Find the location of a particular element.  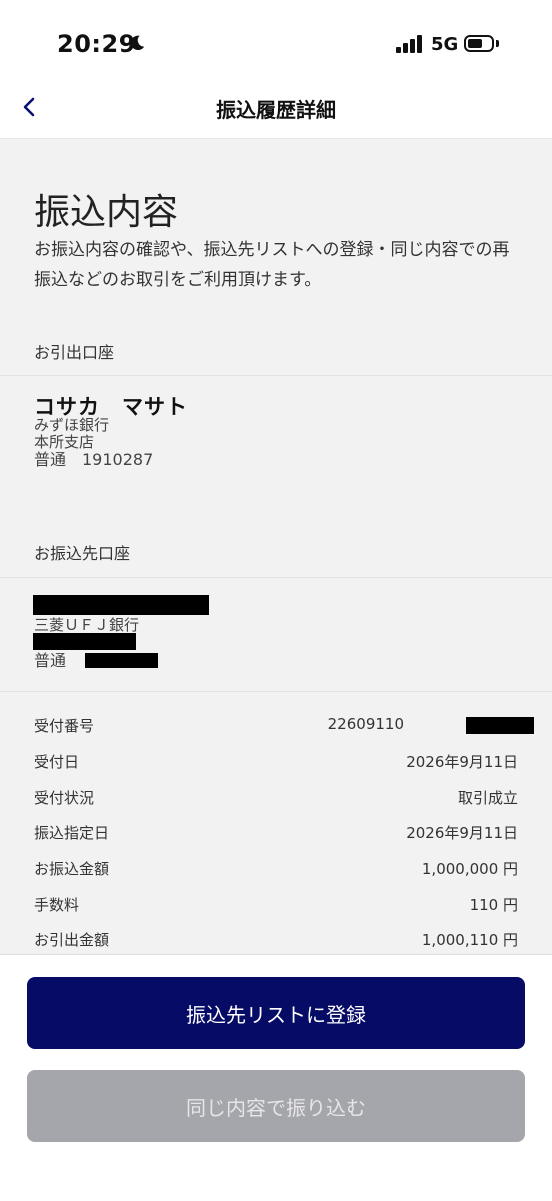

redacted-name is located at coordinates (121, 605).